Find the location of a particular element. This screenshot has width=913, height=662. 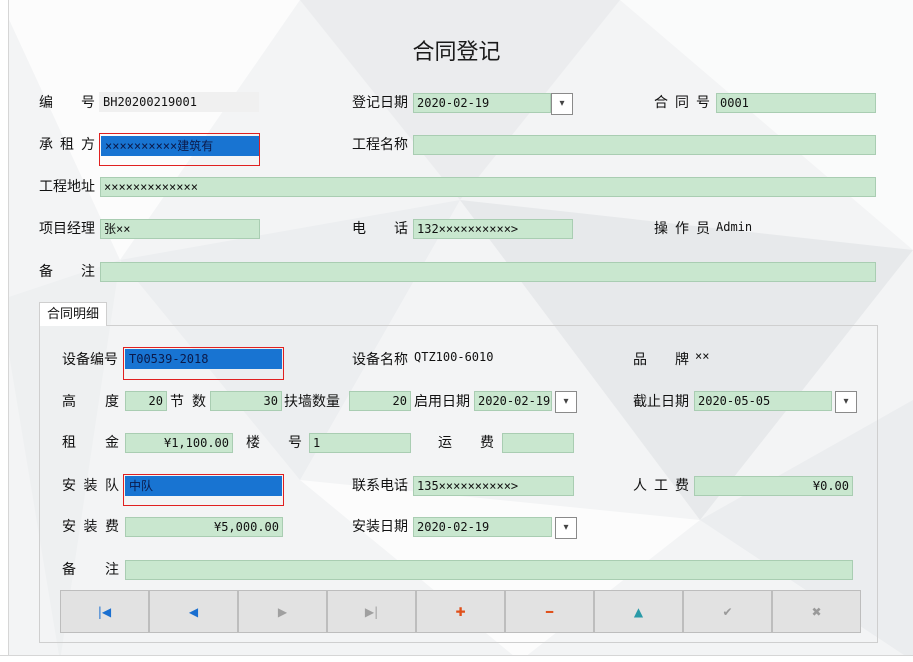

bianhao-field: BH20200219001 is located at coordinates (179, 102).